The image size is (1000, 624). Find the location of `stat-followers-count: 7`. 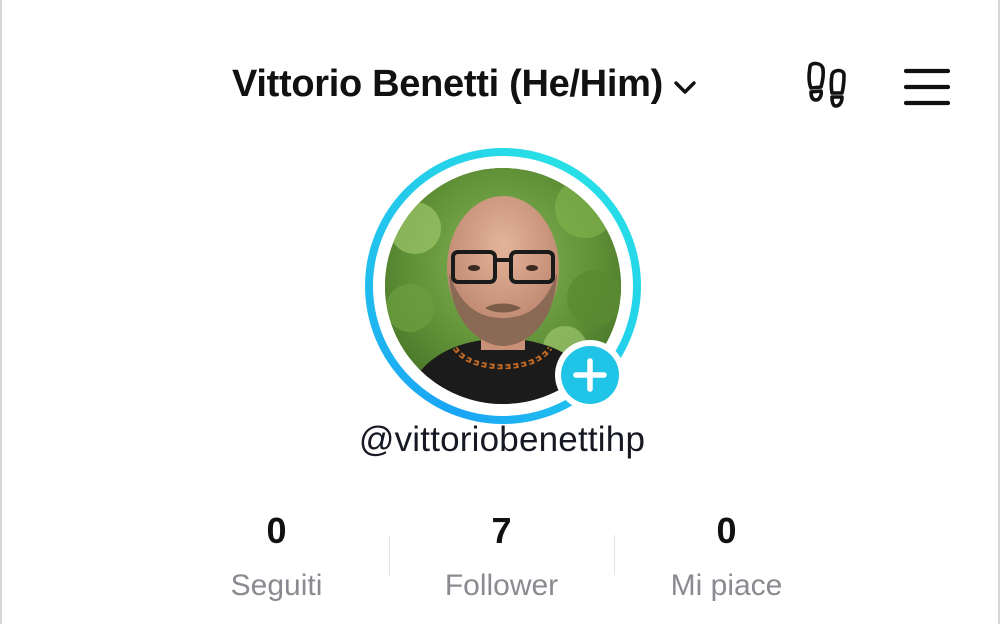

stat-followers-count: 7 is located at coordinates (501, 530).